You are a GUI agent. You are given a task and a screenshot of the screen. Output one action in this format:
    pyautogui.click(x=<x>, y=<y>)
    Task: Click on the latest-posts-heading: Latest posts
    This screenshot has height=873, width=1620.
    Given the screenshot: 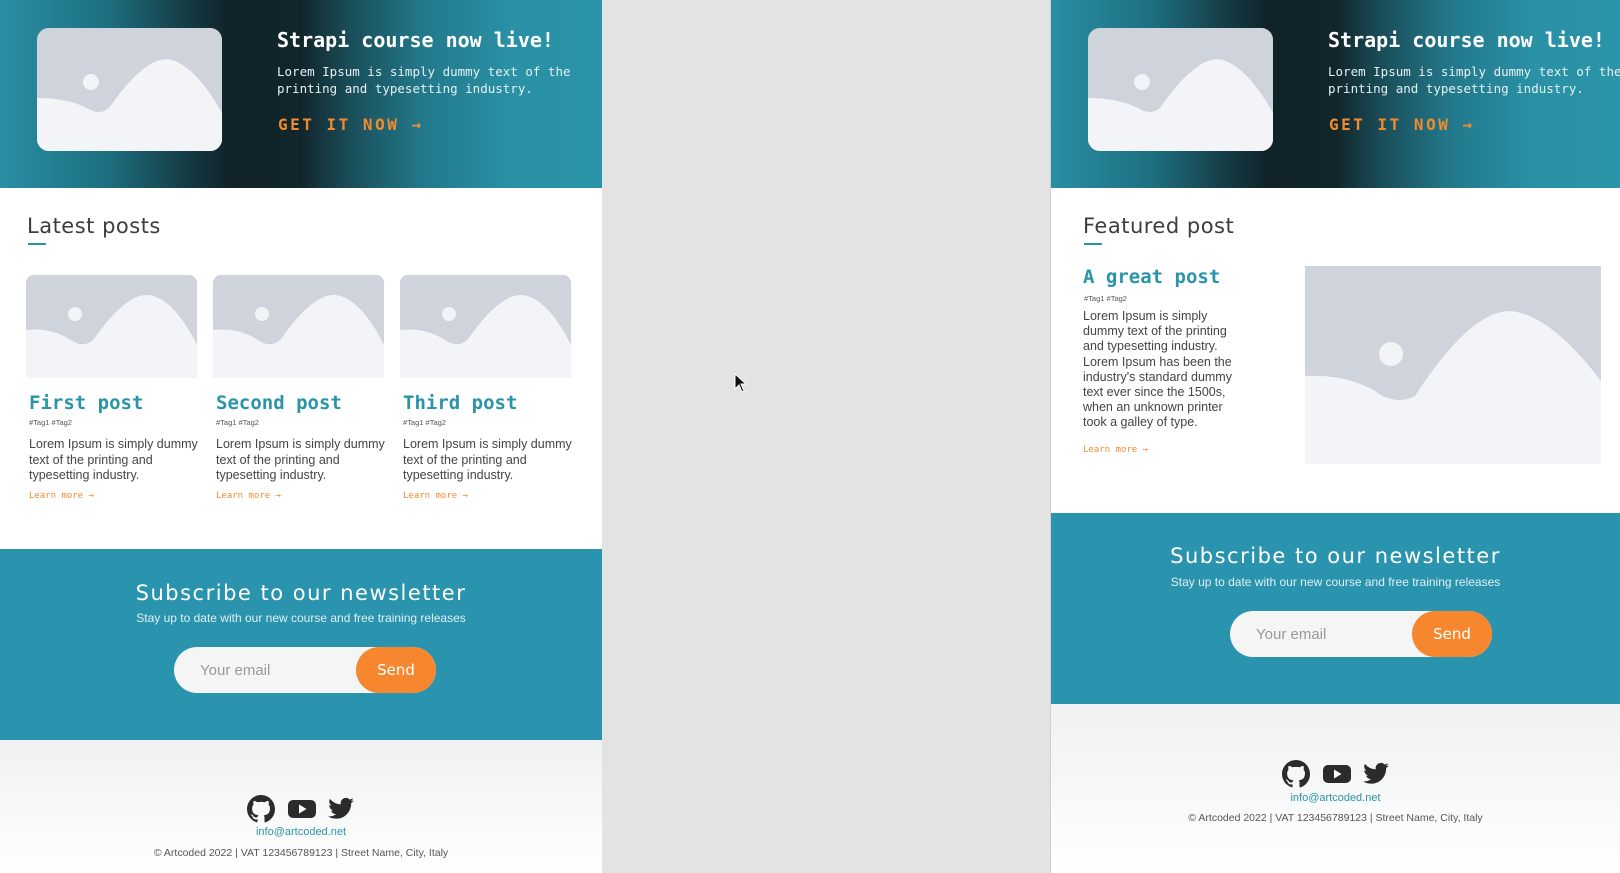 What is the action you would take?
    pyautogui.click(x=94, y=226)
    